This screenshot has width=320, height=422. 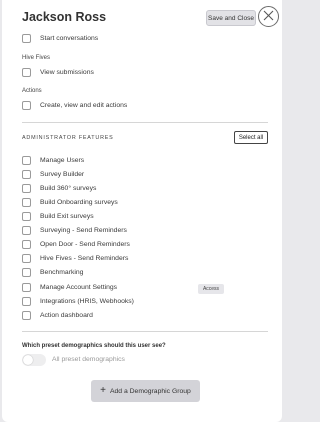 I want to click on admin-item-build-exit-surveys: Build Exit surveys, so click(x=58, y=216).